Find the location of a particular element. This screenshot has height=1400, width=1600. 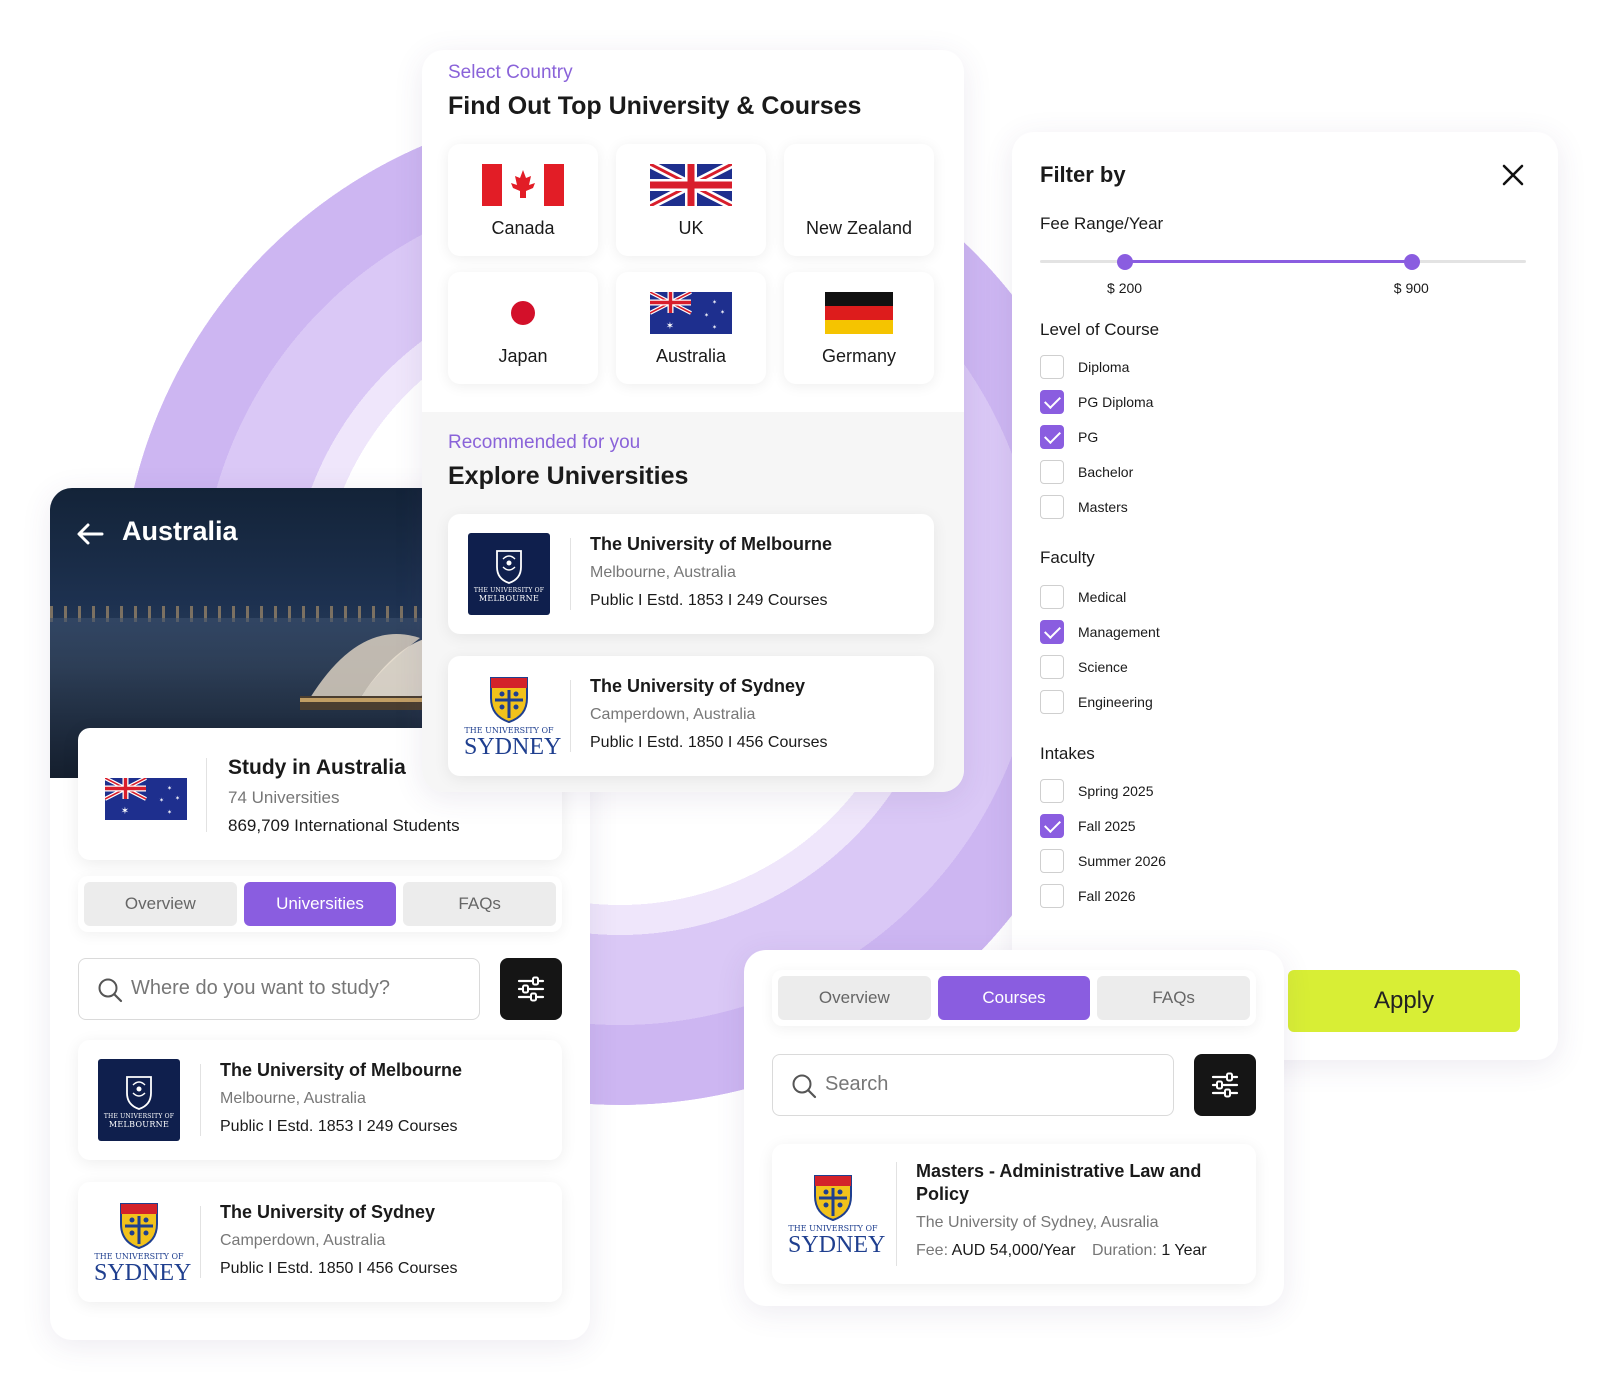

apply-button: Apply is located at coordinates (1404, 1001).